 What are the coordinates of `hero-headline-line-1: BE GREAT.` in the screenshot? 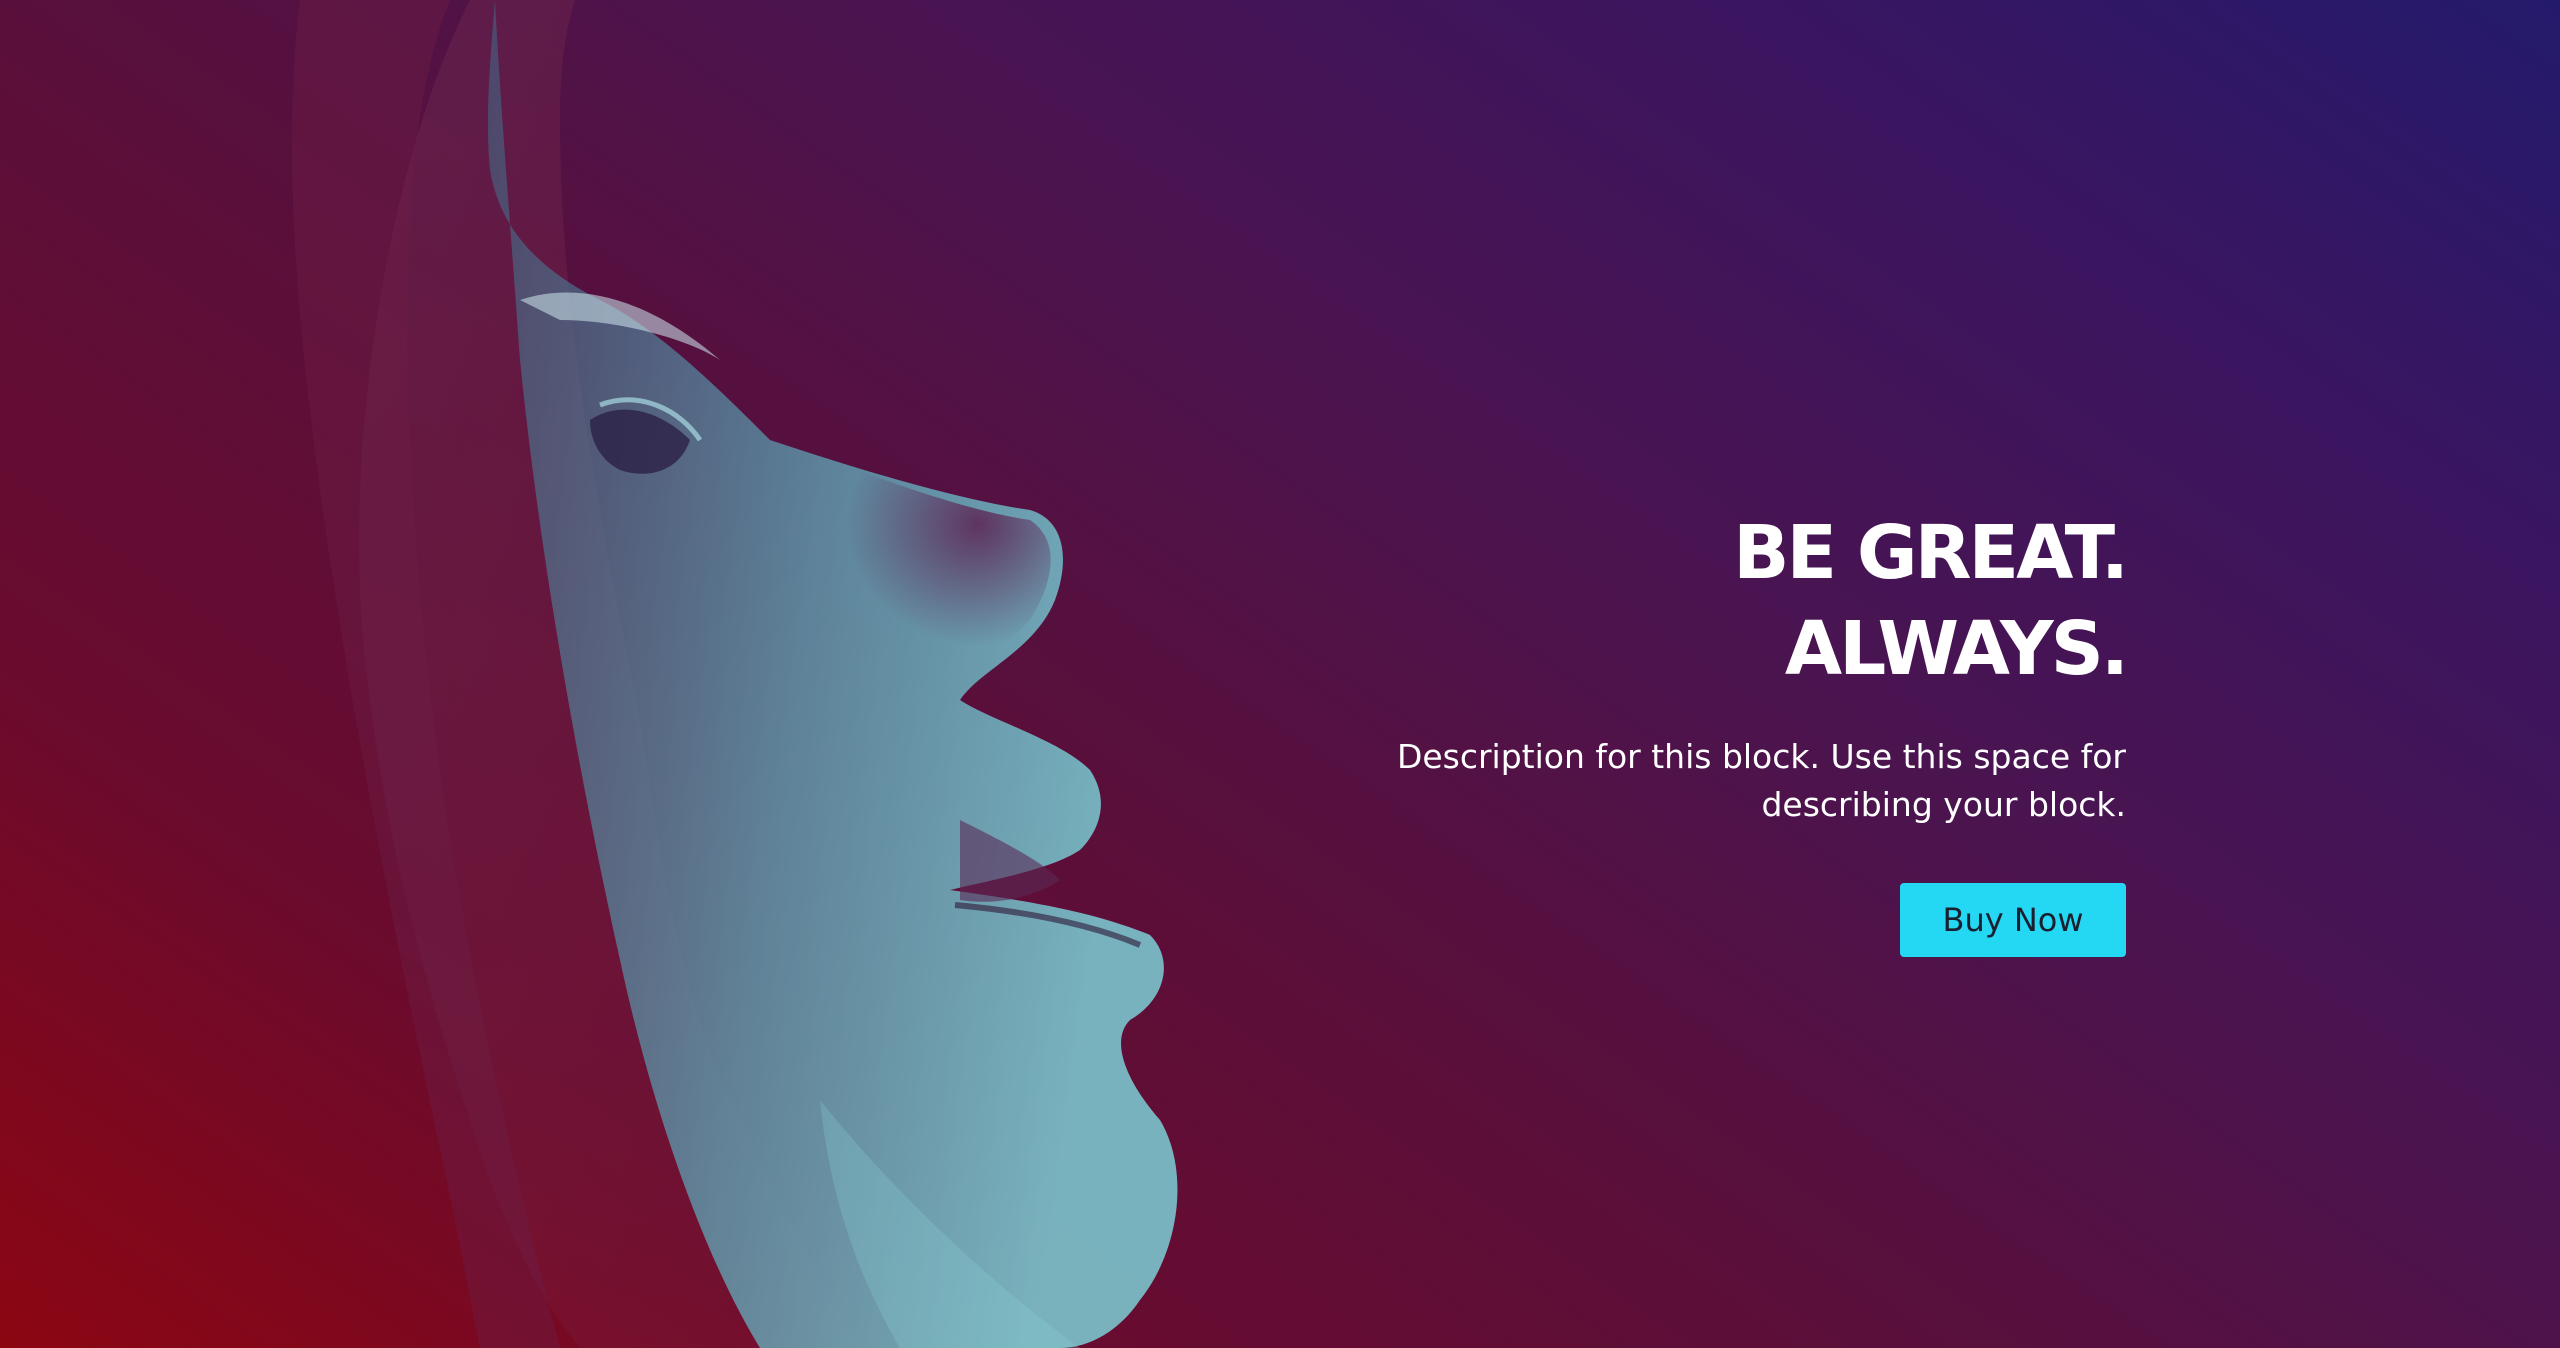 It's located at (1931, 553).